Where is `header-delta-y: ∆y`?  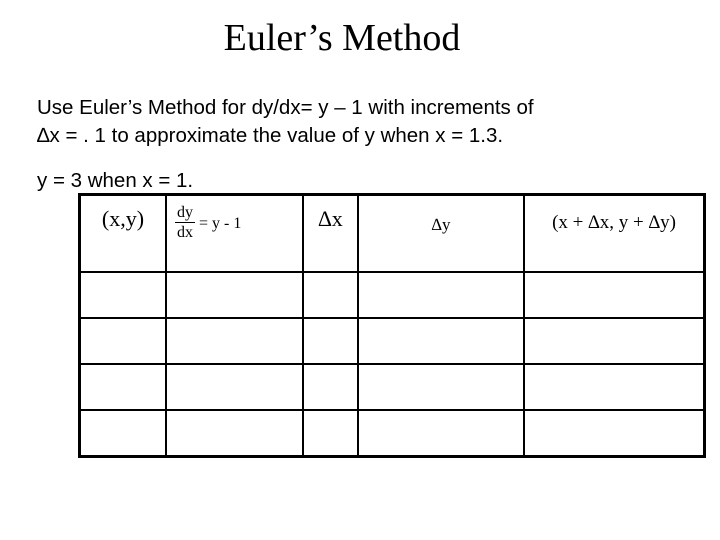
header-delta-y: ∆y is located at coordinates (441, 233).